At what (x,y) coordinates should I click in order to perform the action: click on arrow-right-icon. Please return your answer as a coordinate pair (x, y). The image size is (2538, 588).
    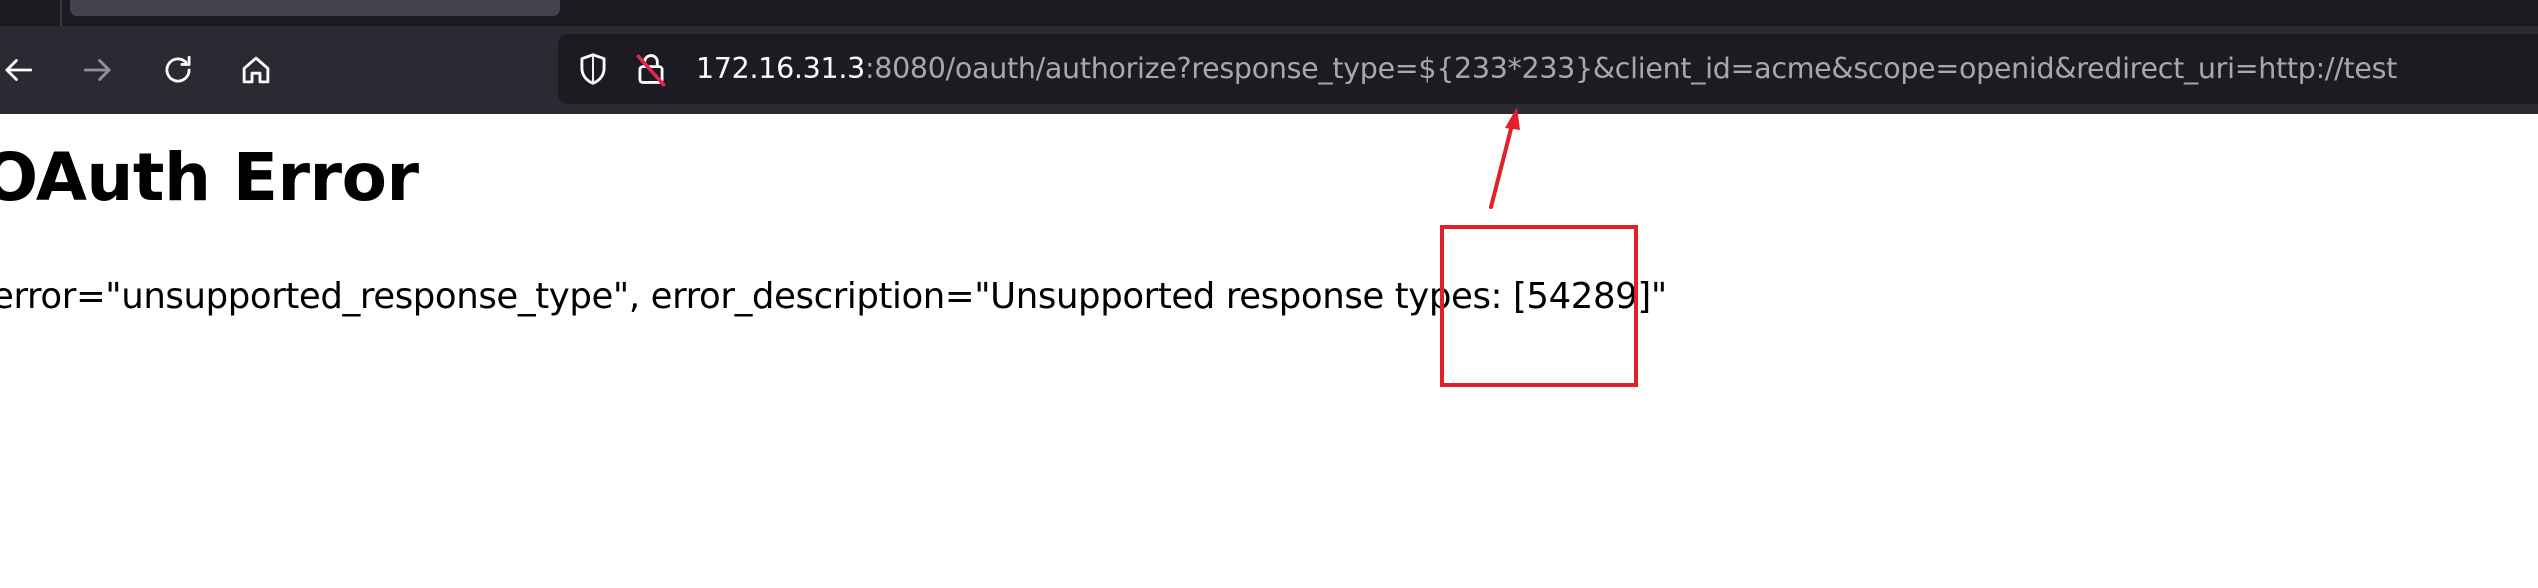
    Looking at the image, I should click on (97, 70).